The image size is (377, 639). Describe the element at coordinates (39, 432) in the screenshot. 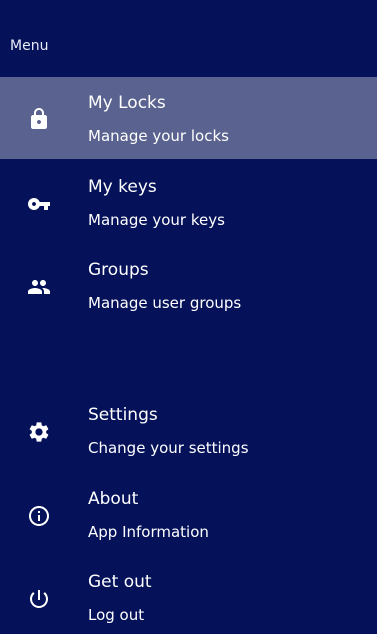

I see `gear-icon` at that location.